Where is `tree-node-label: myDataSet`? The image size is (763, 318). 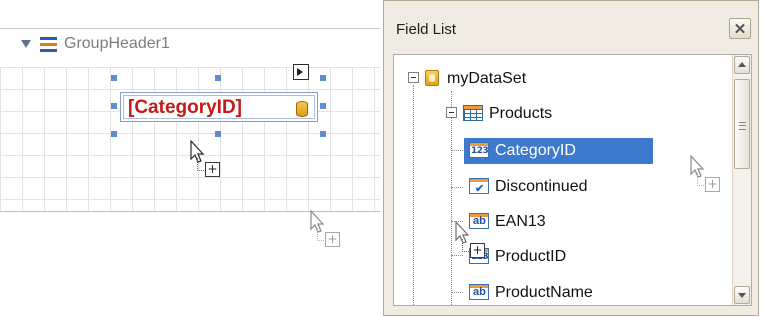
tree-node-label: myDataSet is located at coordinates (487, 78).